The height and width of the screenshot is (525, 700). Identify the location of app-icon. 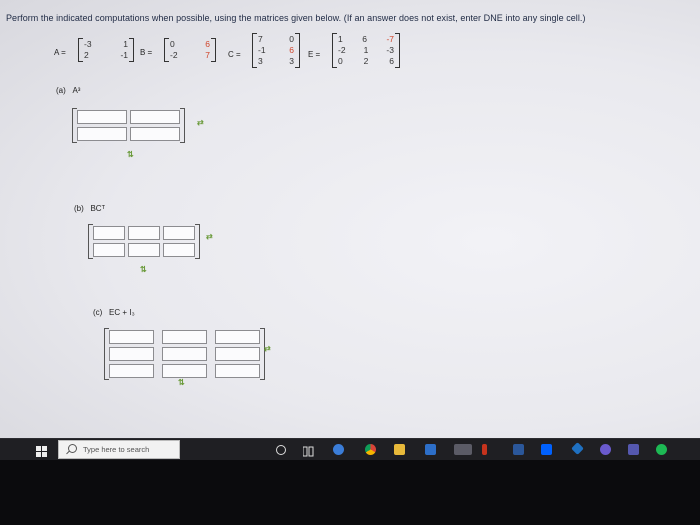
(633, 449).